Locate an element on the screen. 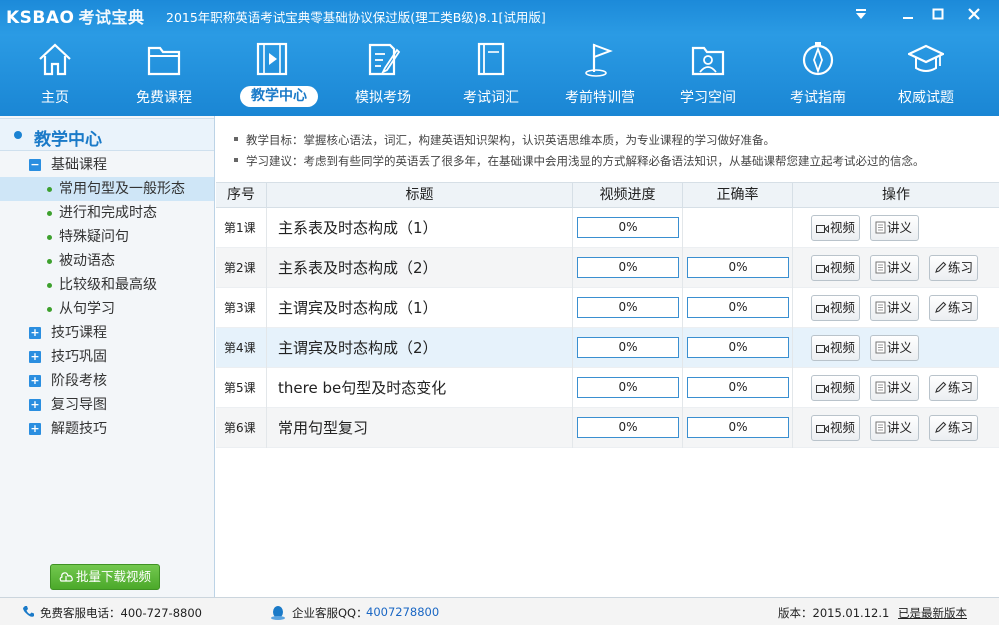 This screenshot has width=999, height=625. col-header-title: 标题 is located at coordinates (420, 195).